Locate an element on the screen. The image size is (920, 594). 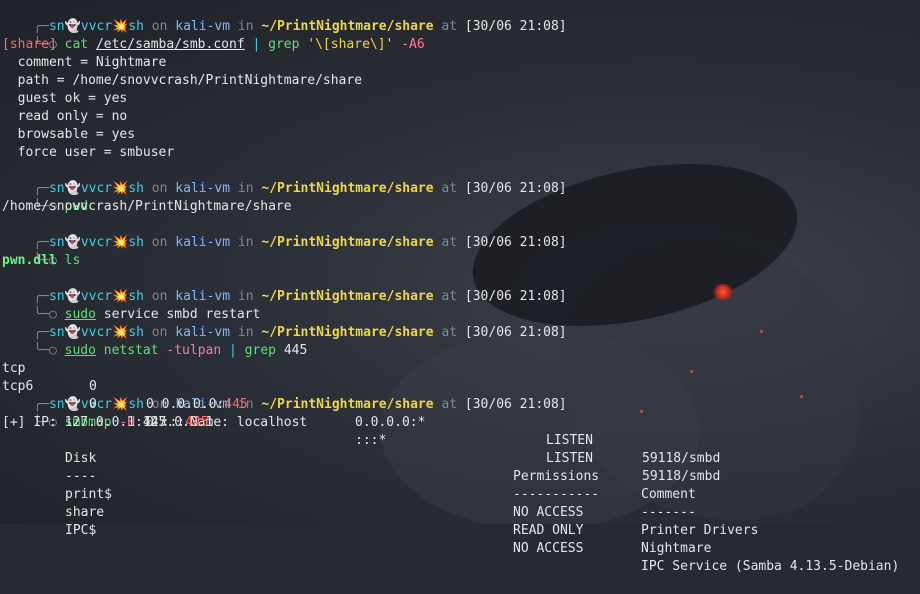
pwd-output: /home/snovvcrash/PrintNightmare/share is located at coordinates (147, 206).